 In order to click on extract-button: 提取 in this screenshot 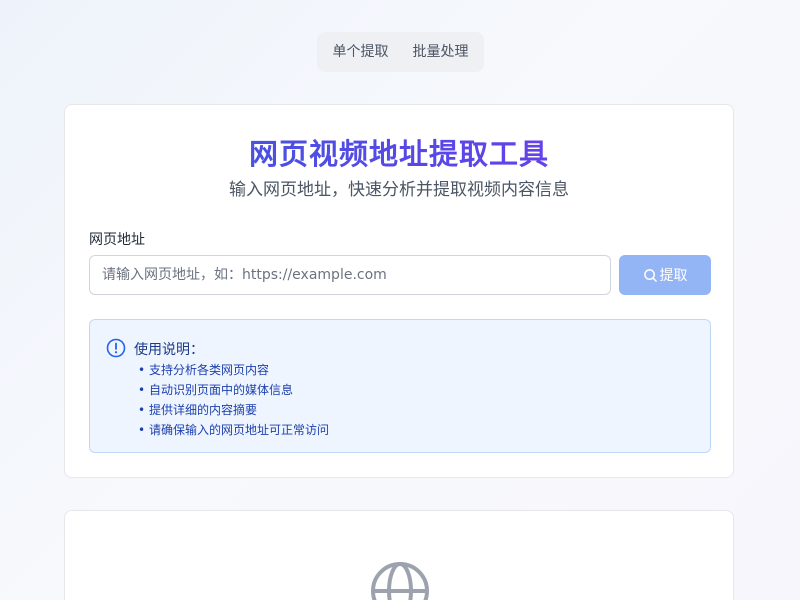, I will do `click(665, 275)`.